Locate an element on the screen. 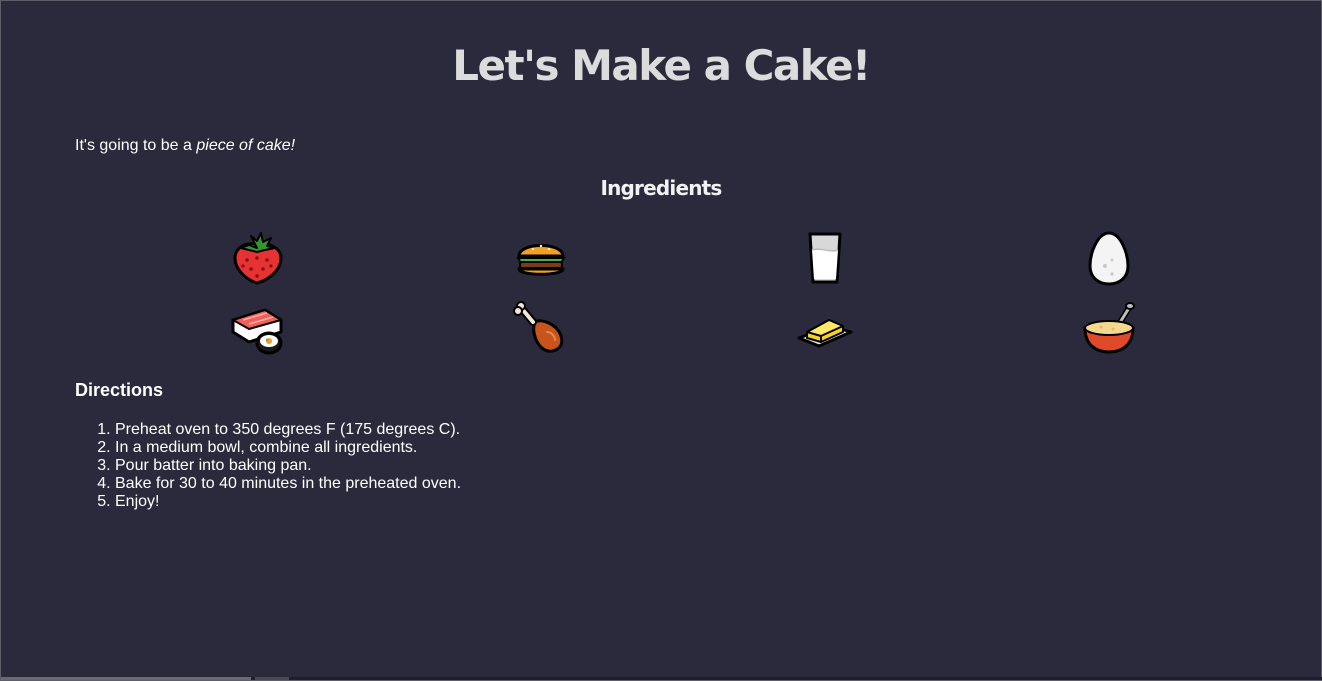  directions-title: Directions is located at coordinates (119, 390).